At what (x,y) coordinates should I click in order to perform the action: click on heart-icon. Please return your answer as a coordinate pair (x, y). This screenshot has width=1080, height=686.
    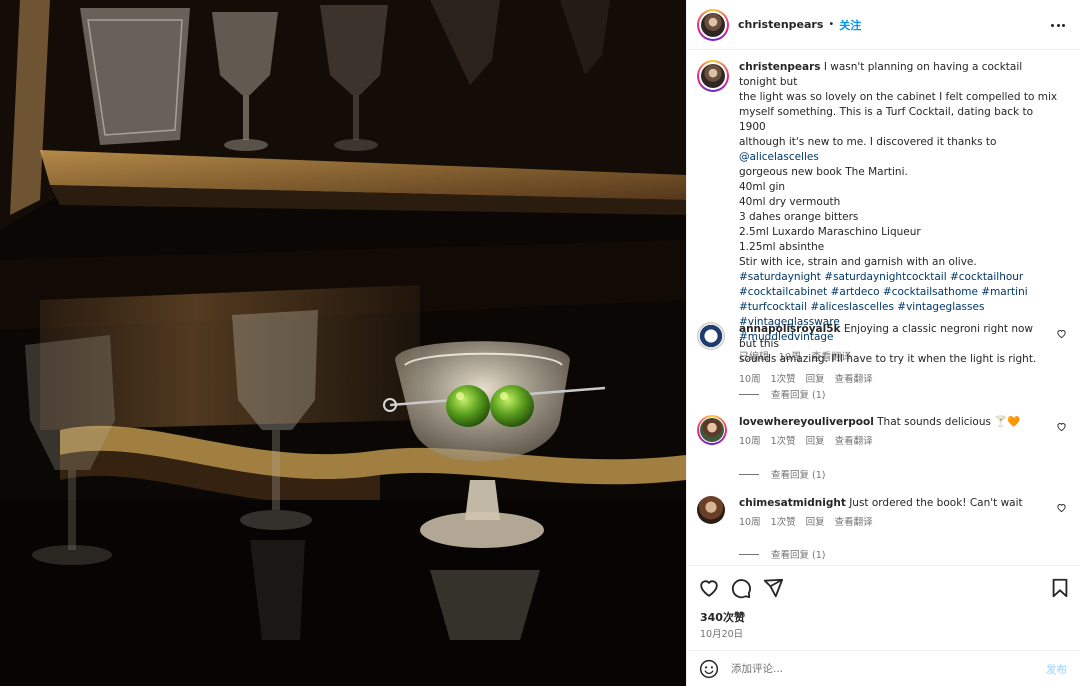
    Looking at the image, I should click on (709, 588).